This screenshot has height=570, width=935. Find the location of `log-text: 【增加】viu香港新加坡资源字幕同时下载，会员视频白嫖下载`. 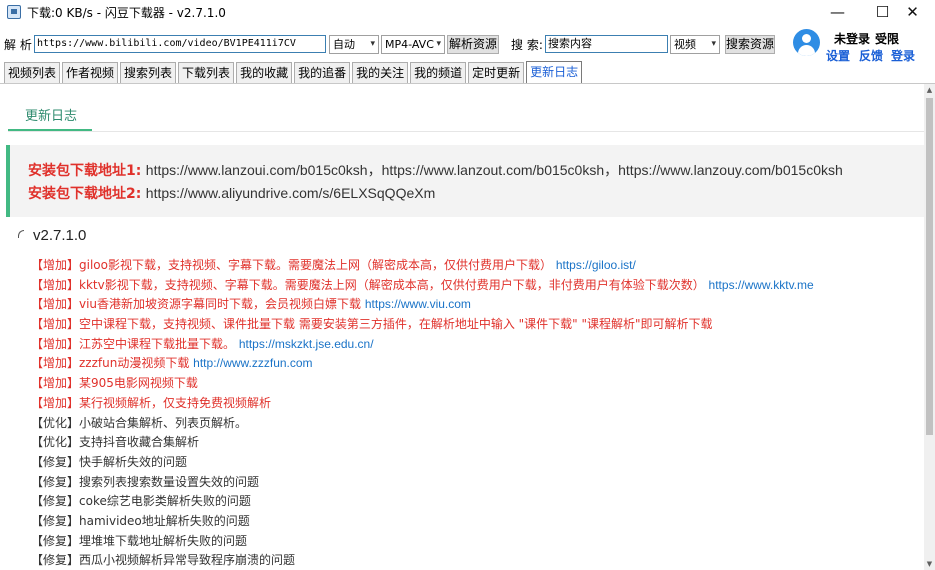

log-text: 【增加】viu香港新加坡资源字幕同时下载，会员视频白嫖下载 is located at coordinates (196, 304).